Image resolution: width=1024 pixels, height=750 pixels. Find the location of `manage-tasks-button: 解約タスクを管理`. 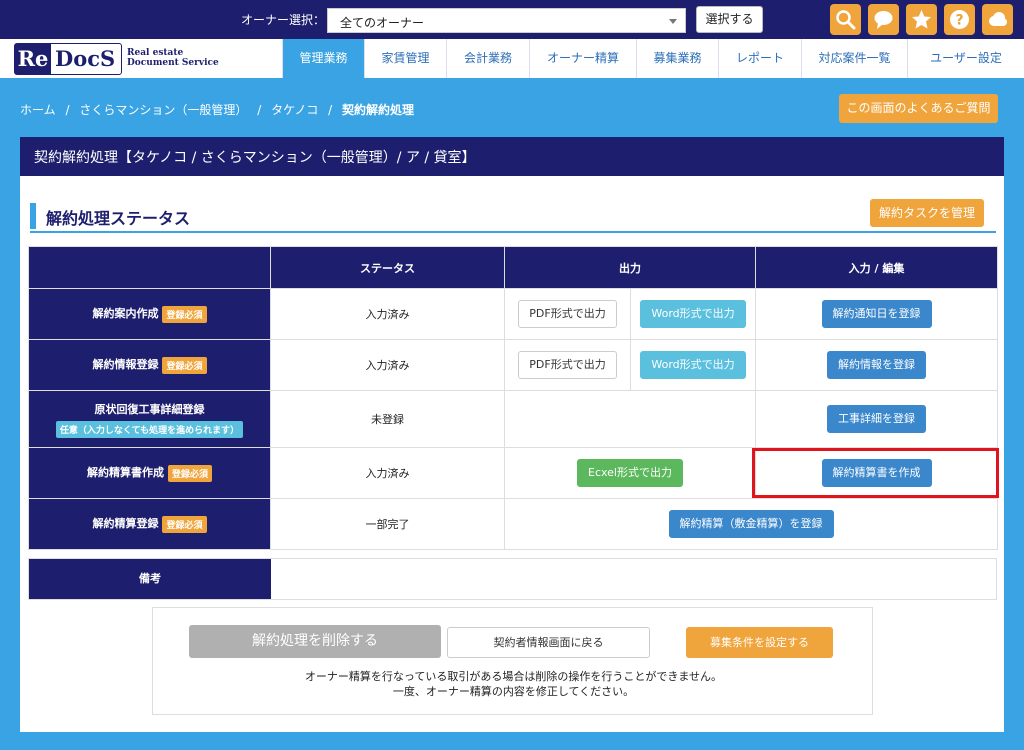

manage-tasks-button: 解約タスクを管理 is located at coordinates (927, 213).